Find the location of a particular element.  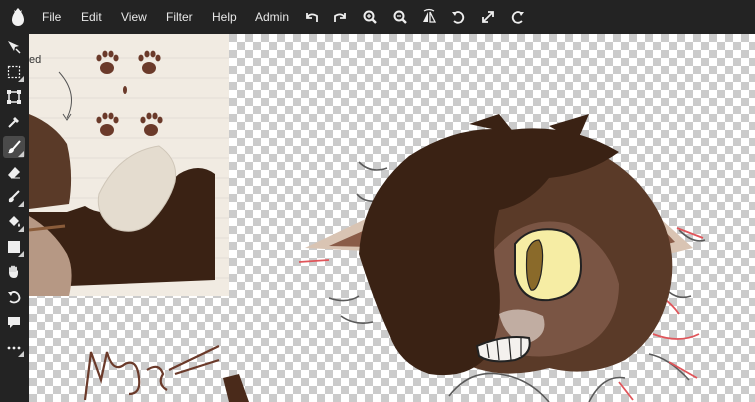

flip-icon is located at coordinates (429, 17).